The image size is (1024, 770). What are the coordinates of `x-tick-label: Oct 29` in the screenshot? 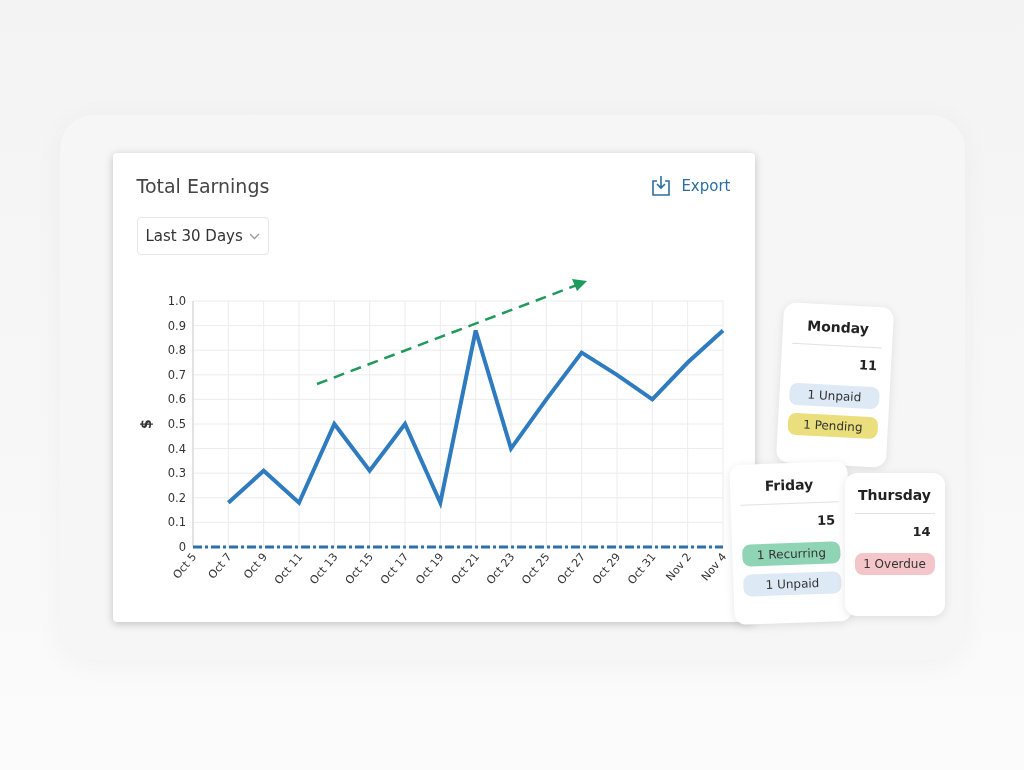 It's located at (606, 568).